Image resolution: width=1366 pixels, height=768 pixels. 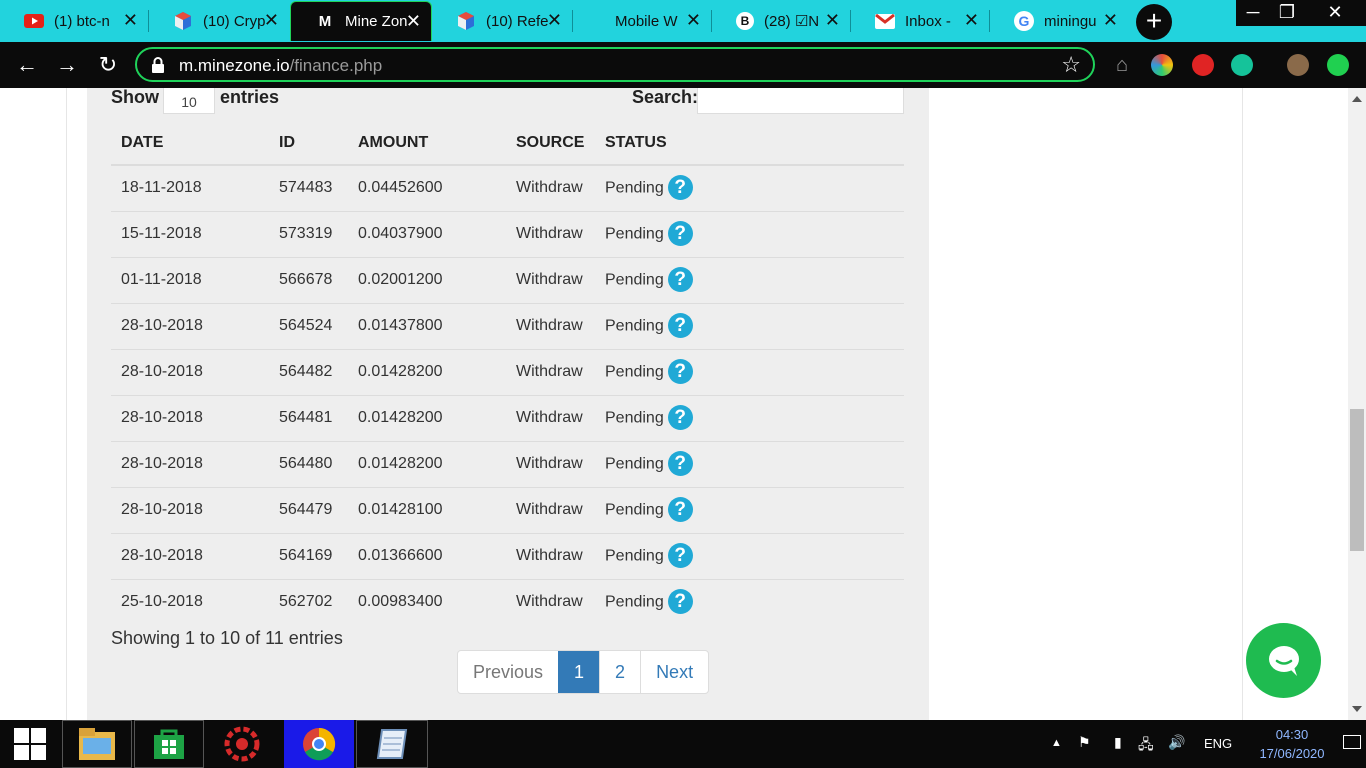 What do you see at coordinates (27, 65) in the screenshot?
I see `back-button: ←` at bounding box center [27, 65].